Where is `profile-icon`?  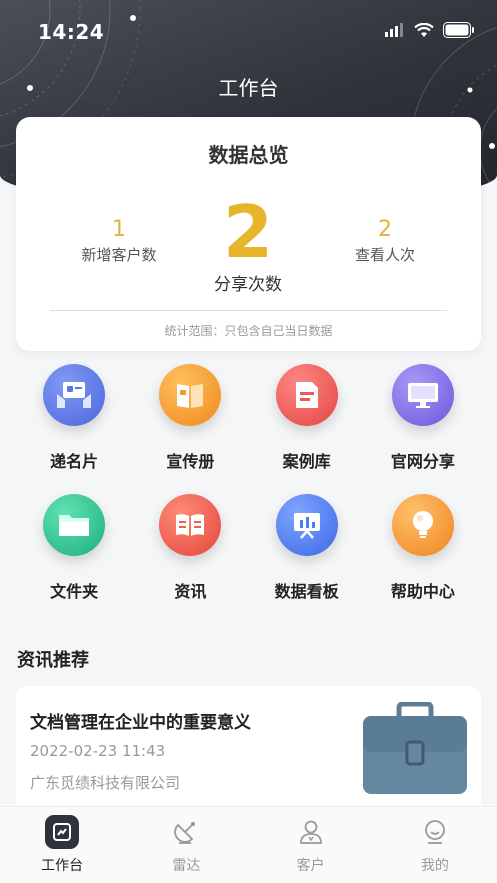
profile-icon is located at coordinates (435, 832).